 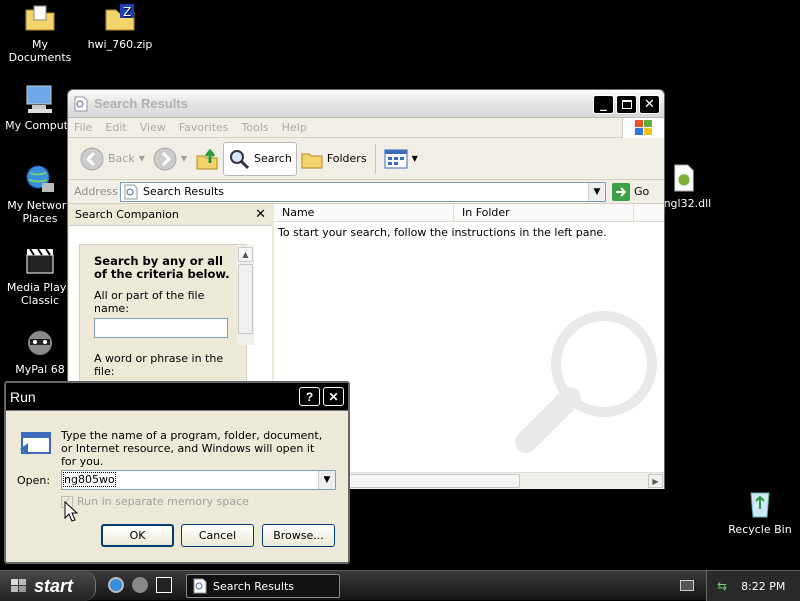 I want to click on file-name-label: All or part of the file name:, so click(x=149, y=302).